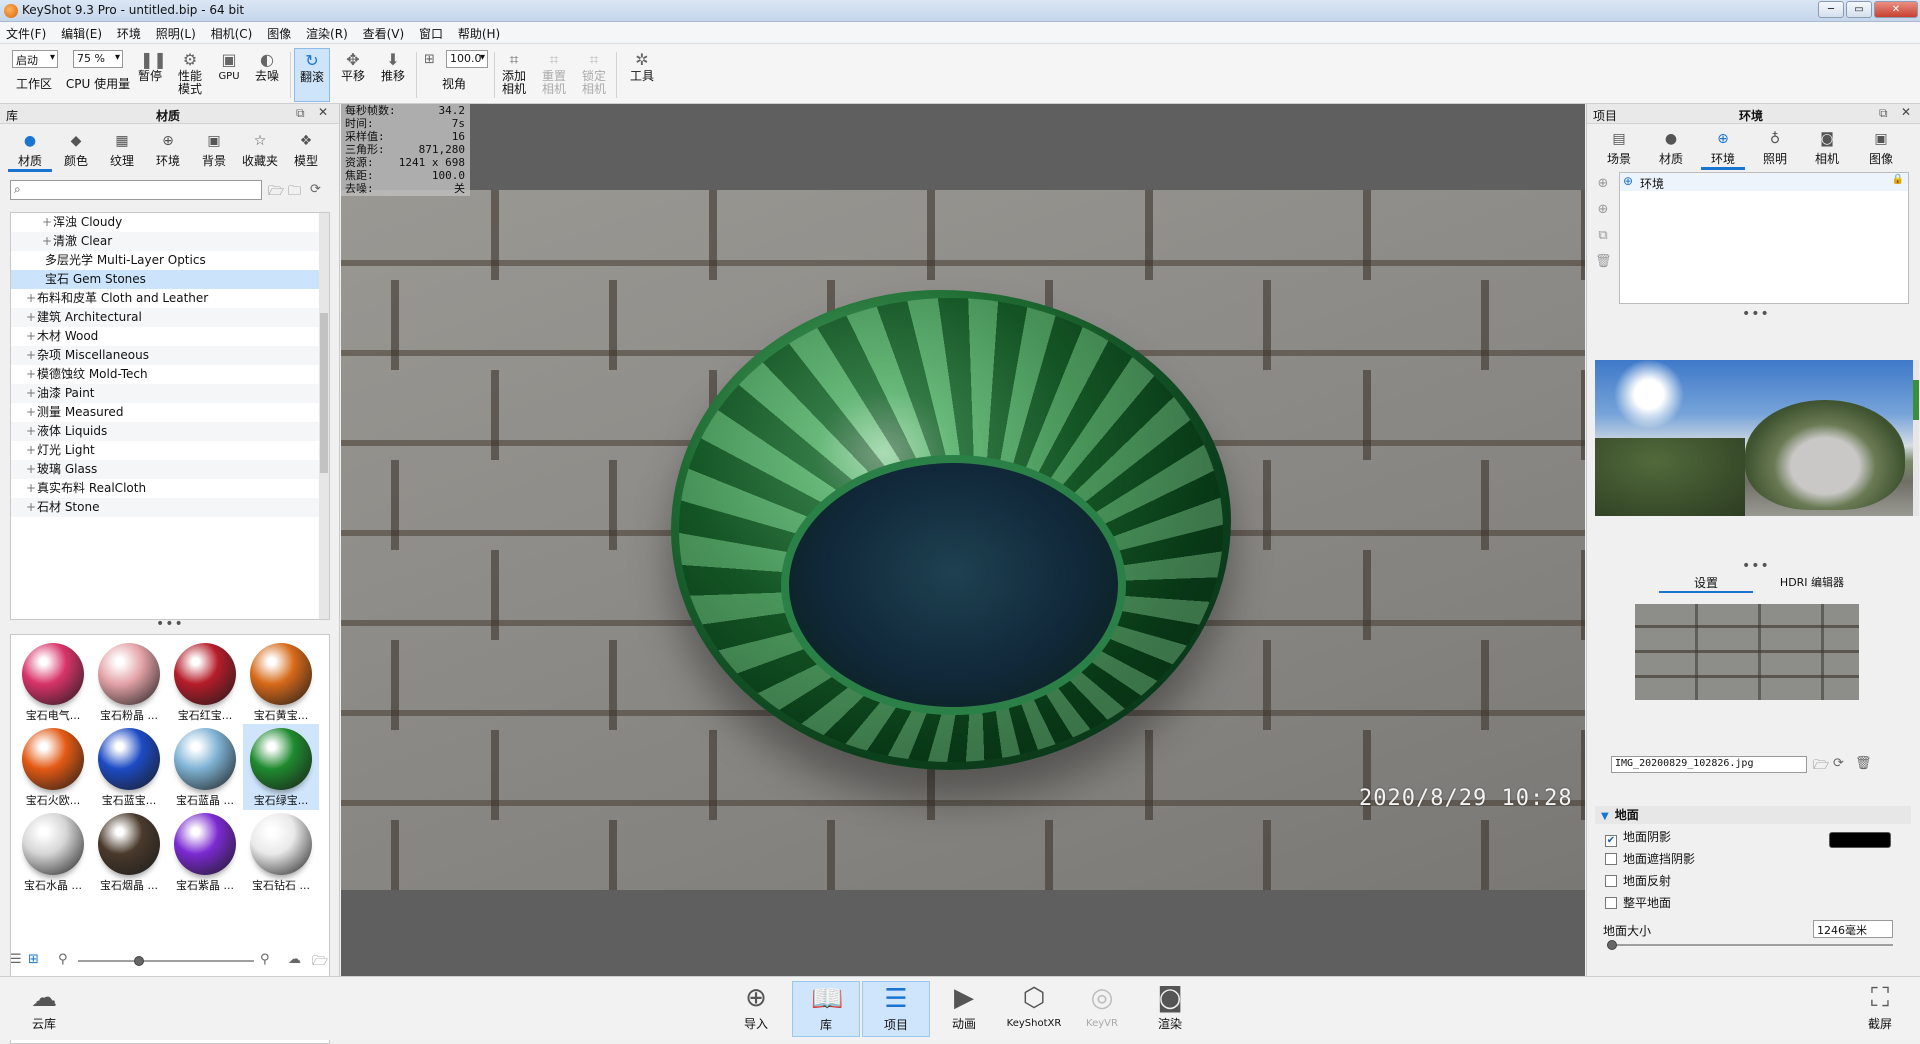  What do you see at coordinates (260, 151) in the screenshot?
I see `tab-favorites: ☆ 收藏夹` at bounding box center [260, 151].